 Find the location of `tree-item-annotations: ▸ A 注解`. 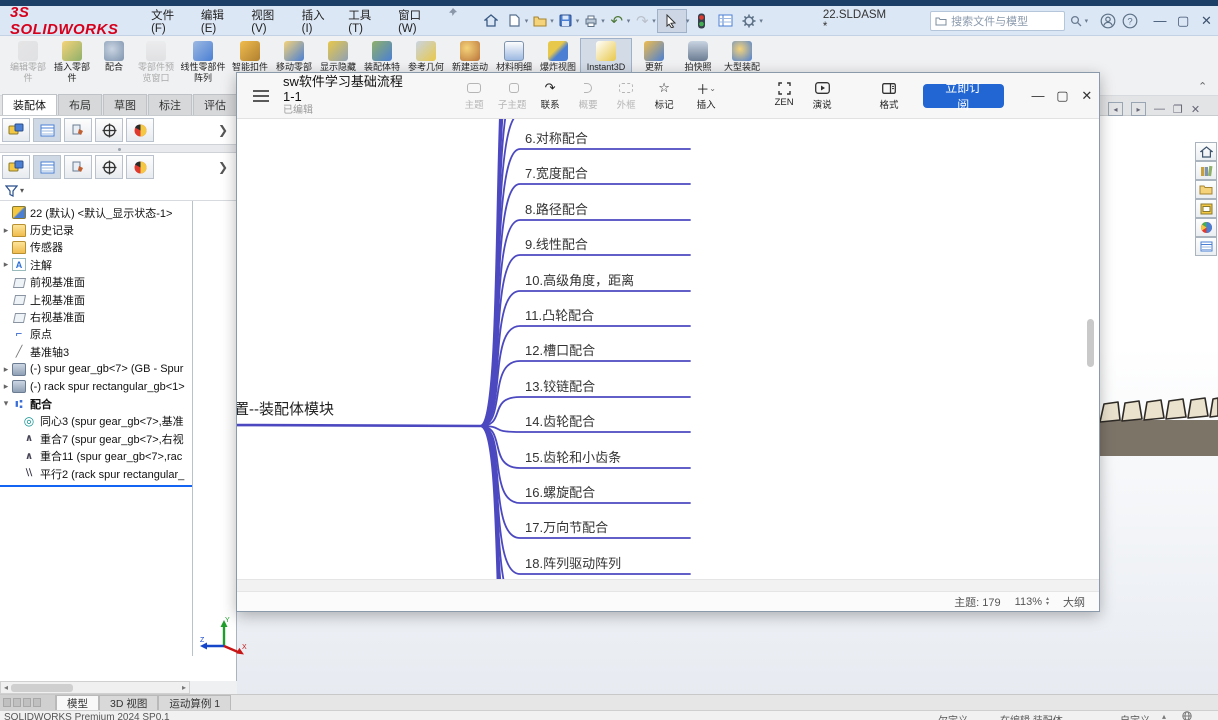

tree-item-annotations: ▸ A 注解 is located at coordinates (96, 264).